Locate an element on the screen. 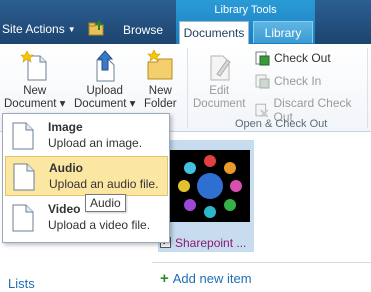 Image resolution: width=371 pixels, height=292 pixels. upload-document-button: Upload Document ▾ is located at coordinates (104, 80).